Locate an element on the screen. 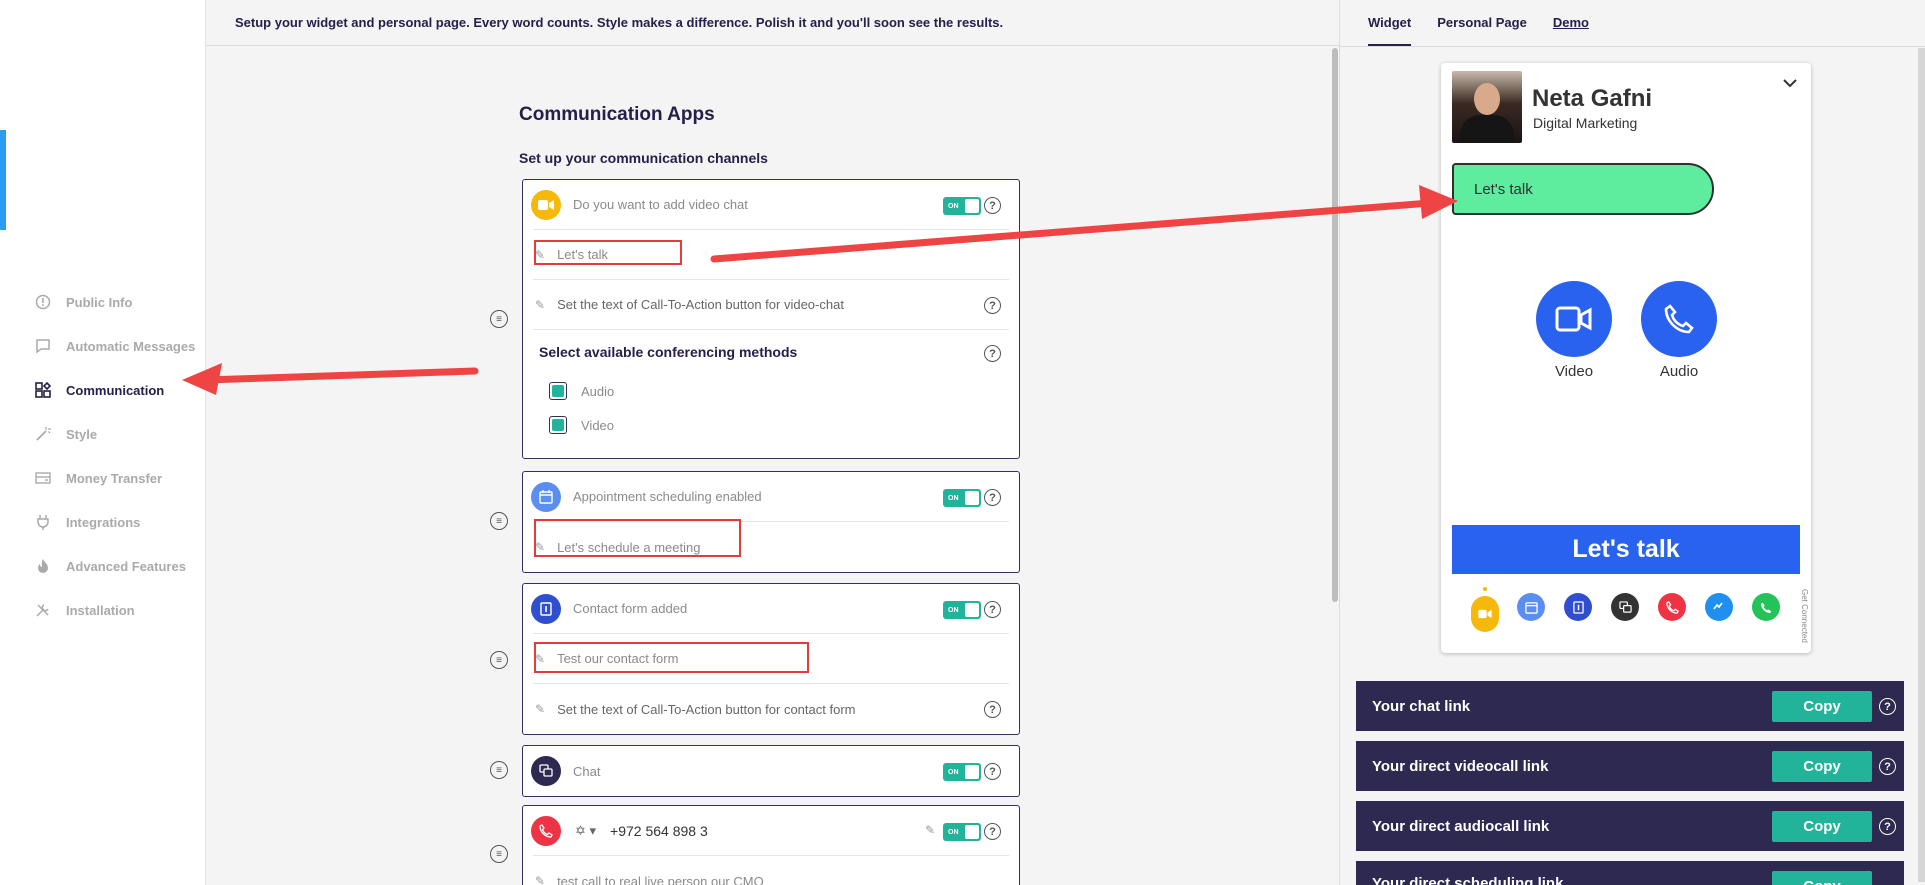 This screenshot has width=1925, height=885. phone-cta-row: ✎ test call to real live person our CMO is located at coordinates (771, 870).